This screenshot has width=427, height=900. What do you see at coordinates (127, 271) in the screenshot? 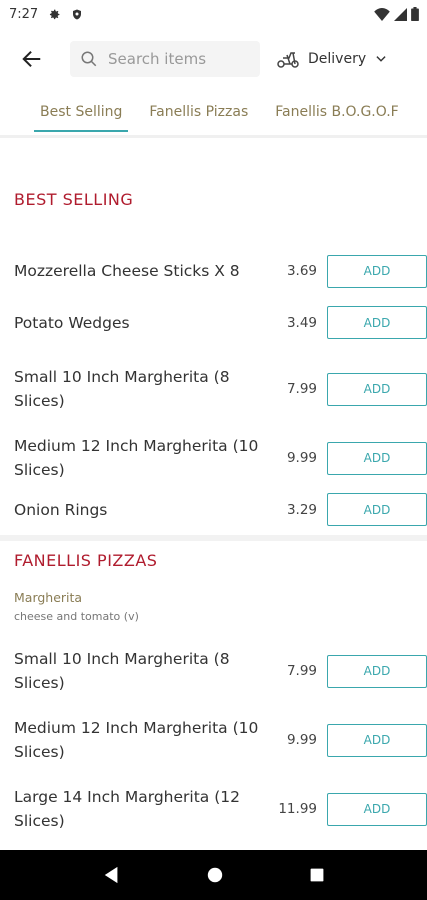
I see `item-name: Mozzerella Cheese Sticks X 8` at bounding box center [127, 271].